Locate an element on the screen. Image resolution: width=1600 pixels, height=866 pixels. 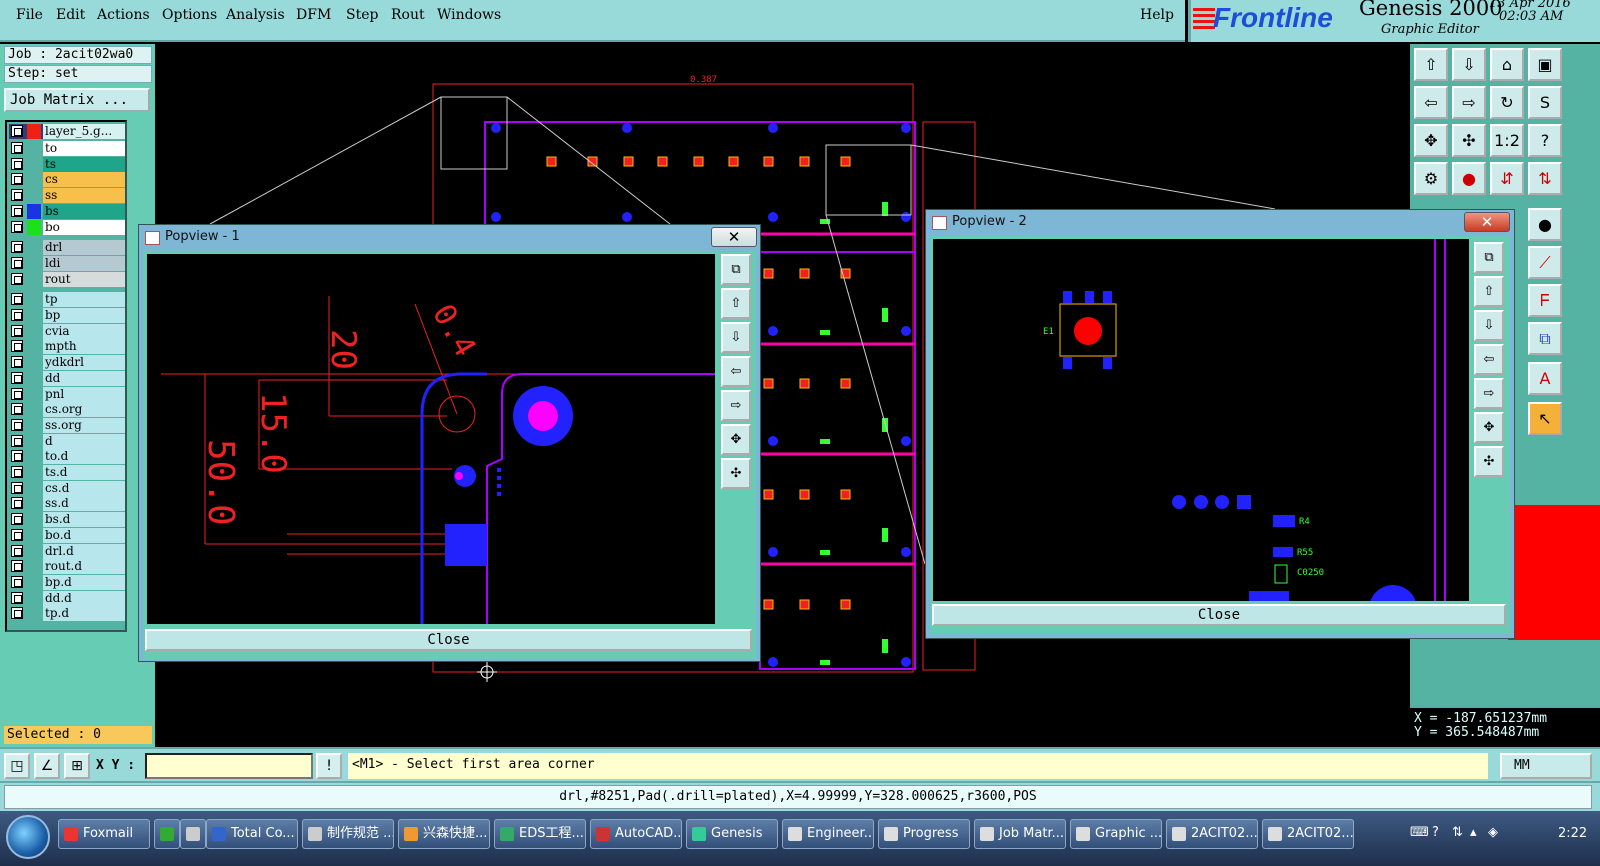
popview-2-close-button: Close is located at coordinates (1219, 615).